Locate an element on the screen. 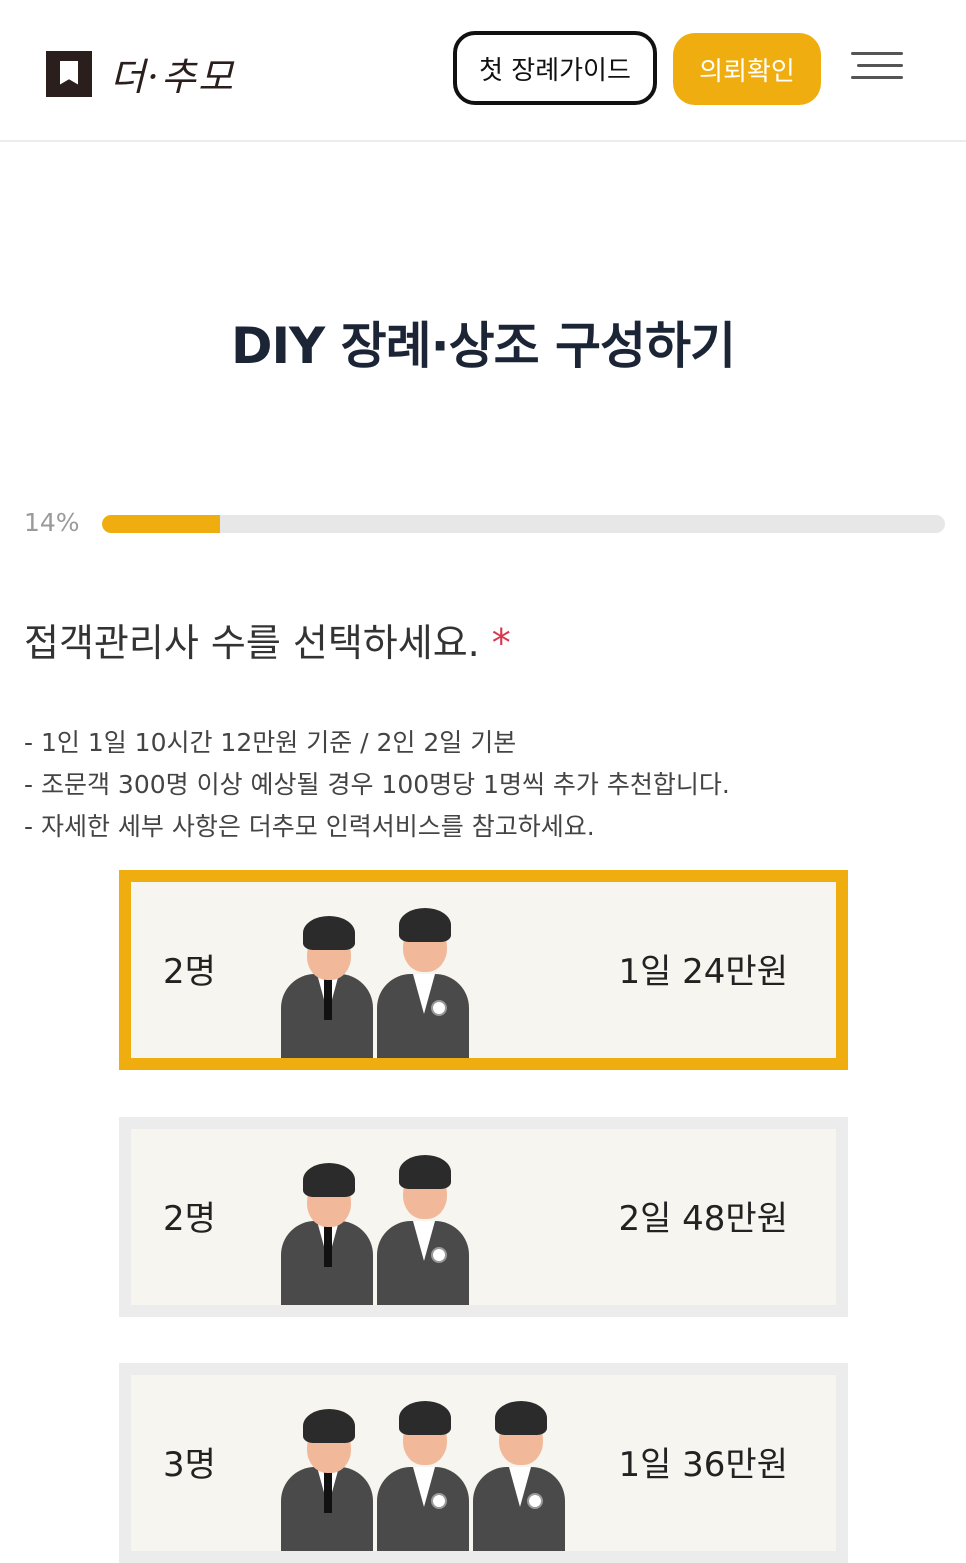 This screenshot has height=1563, width=966. progress-bar-fill is located at coordinates (161, 524).